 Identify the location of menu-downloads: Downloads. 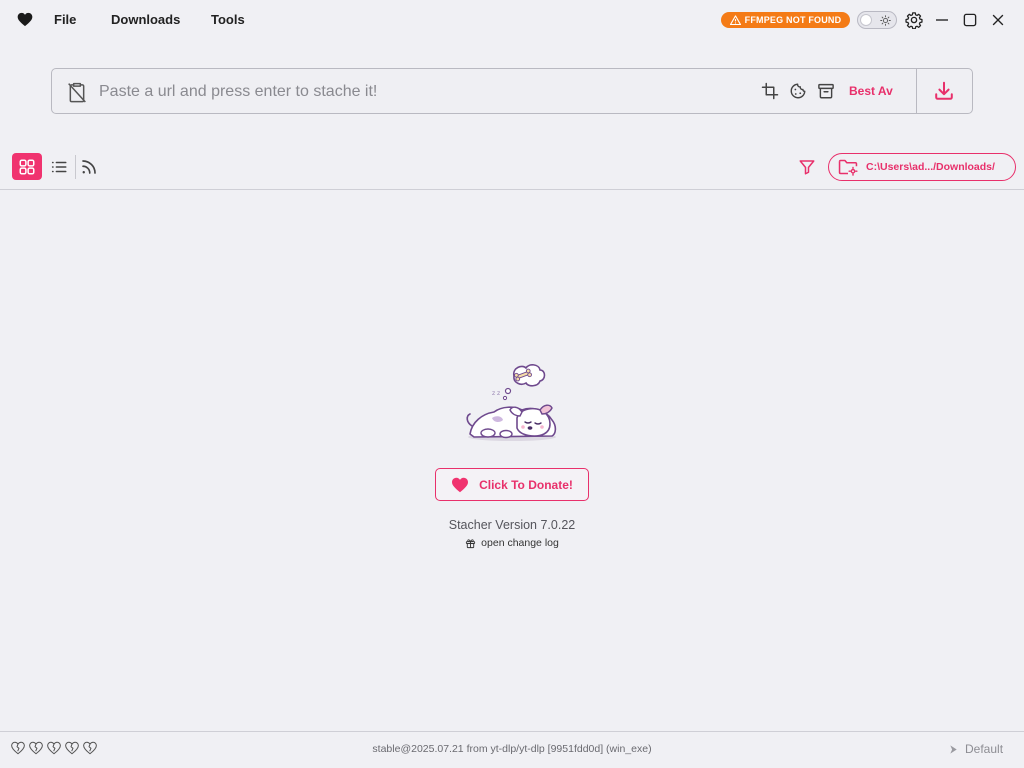
(145, 19).